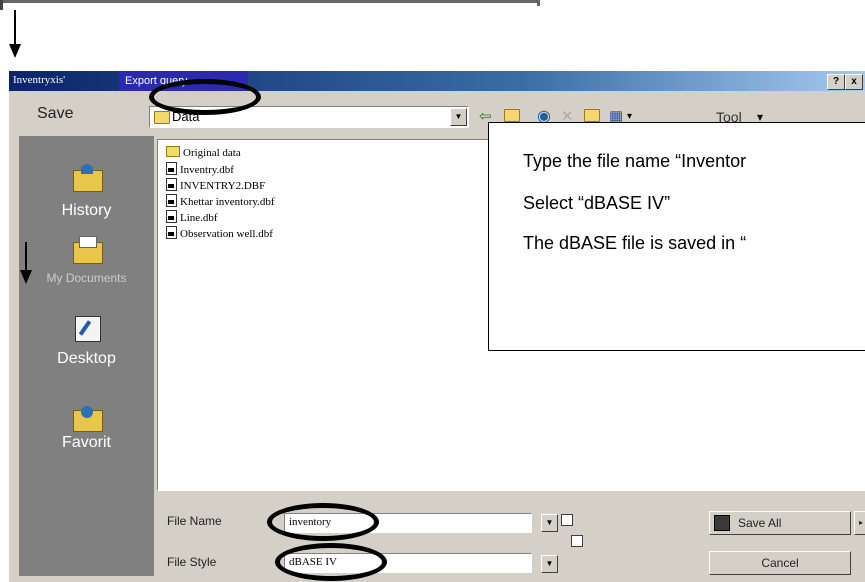  What do you see at coordinates (226, 234) in the screenshot?
I see `file-name: Observation well.dbf` at bounding box center [226, 234].